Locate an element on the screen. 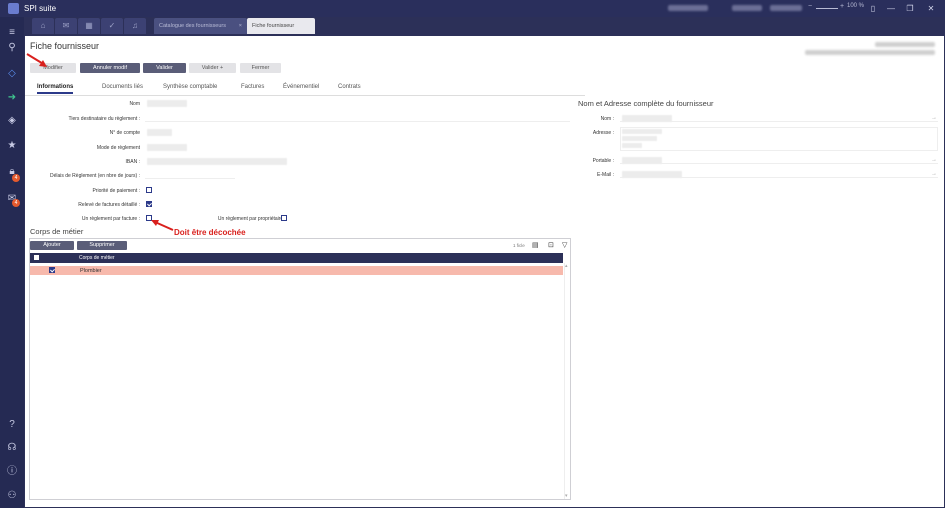 The image size is (945, 508). select-all-checkbox is located at coordinates (36, 257).